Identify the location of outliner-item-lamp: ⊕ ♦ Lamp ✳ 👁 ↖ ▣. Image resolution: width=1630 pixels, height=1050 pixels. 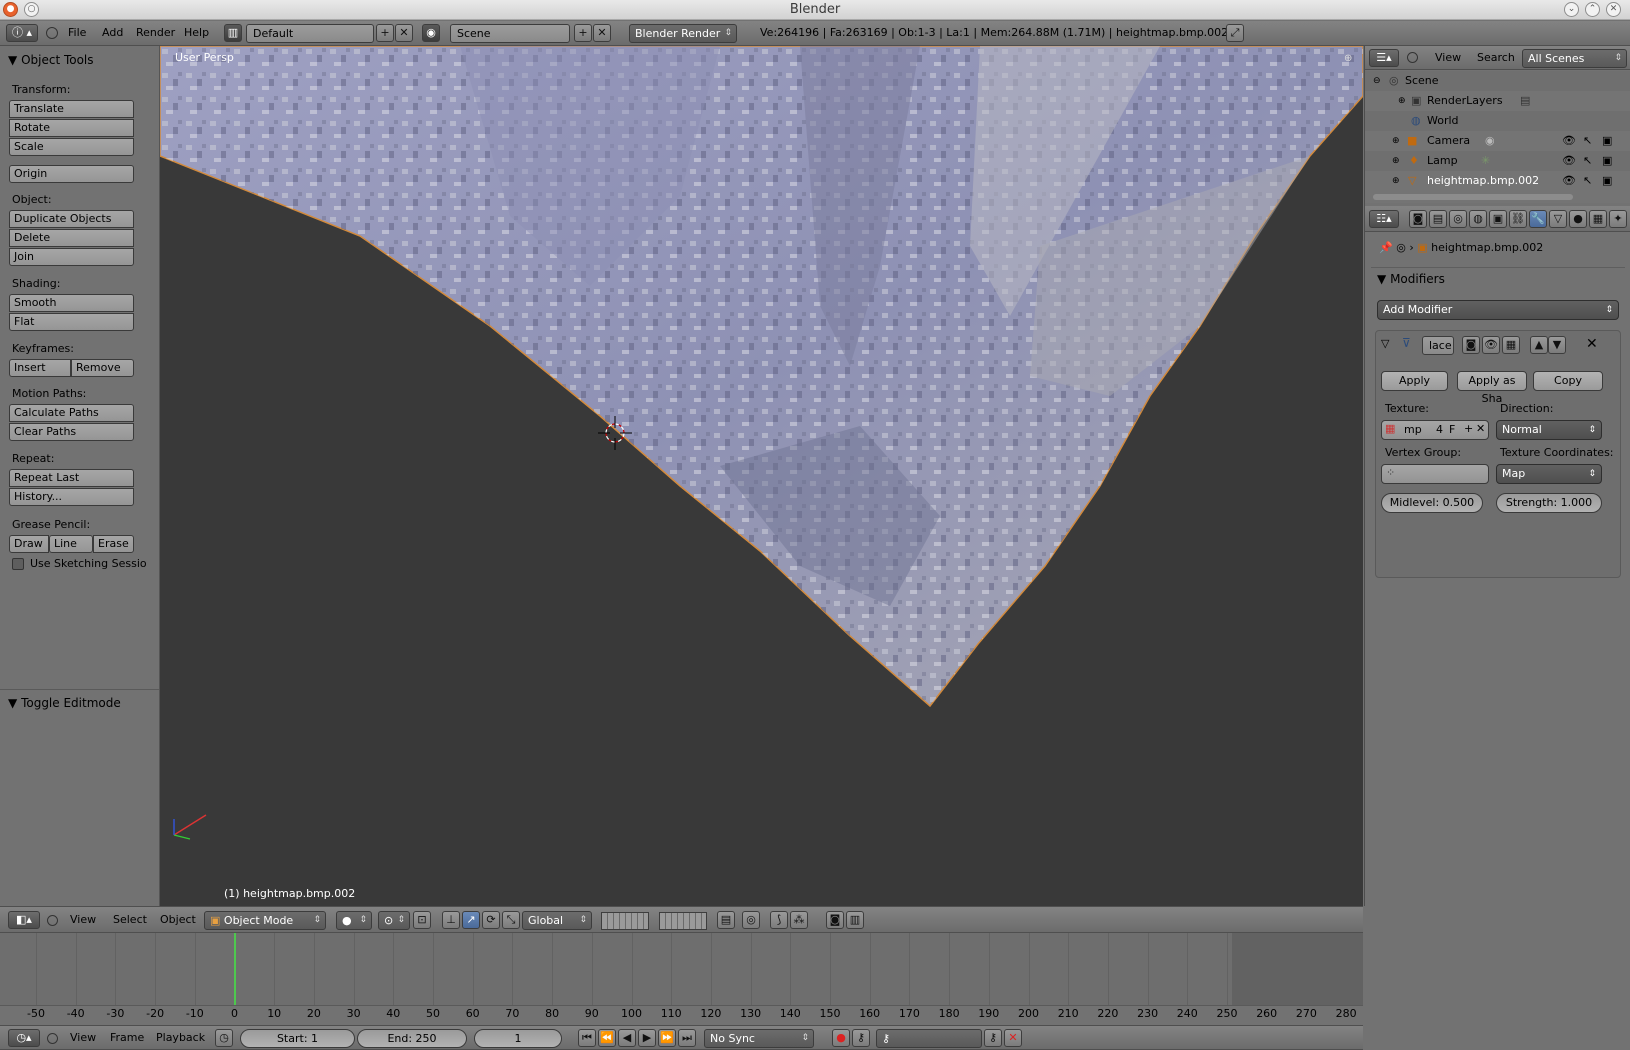
(1497, 161).